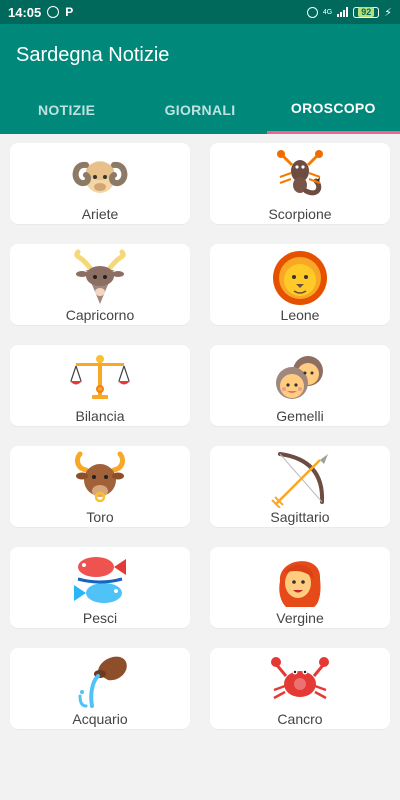 Image resolution: width=400 pixels, height=800 pixels. I want to click on lion-icon, so click(300, 277).